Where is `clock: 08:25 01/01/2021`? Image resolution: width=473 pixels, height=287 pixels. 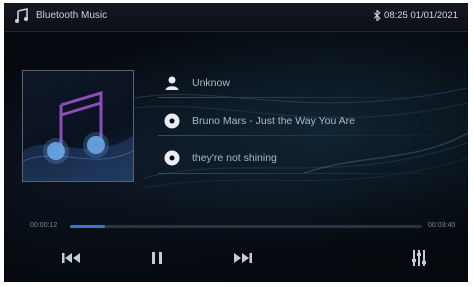
clock: 08:25 01/01/2021 is located at coordinates (421, 15).